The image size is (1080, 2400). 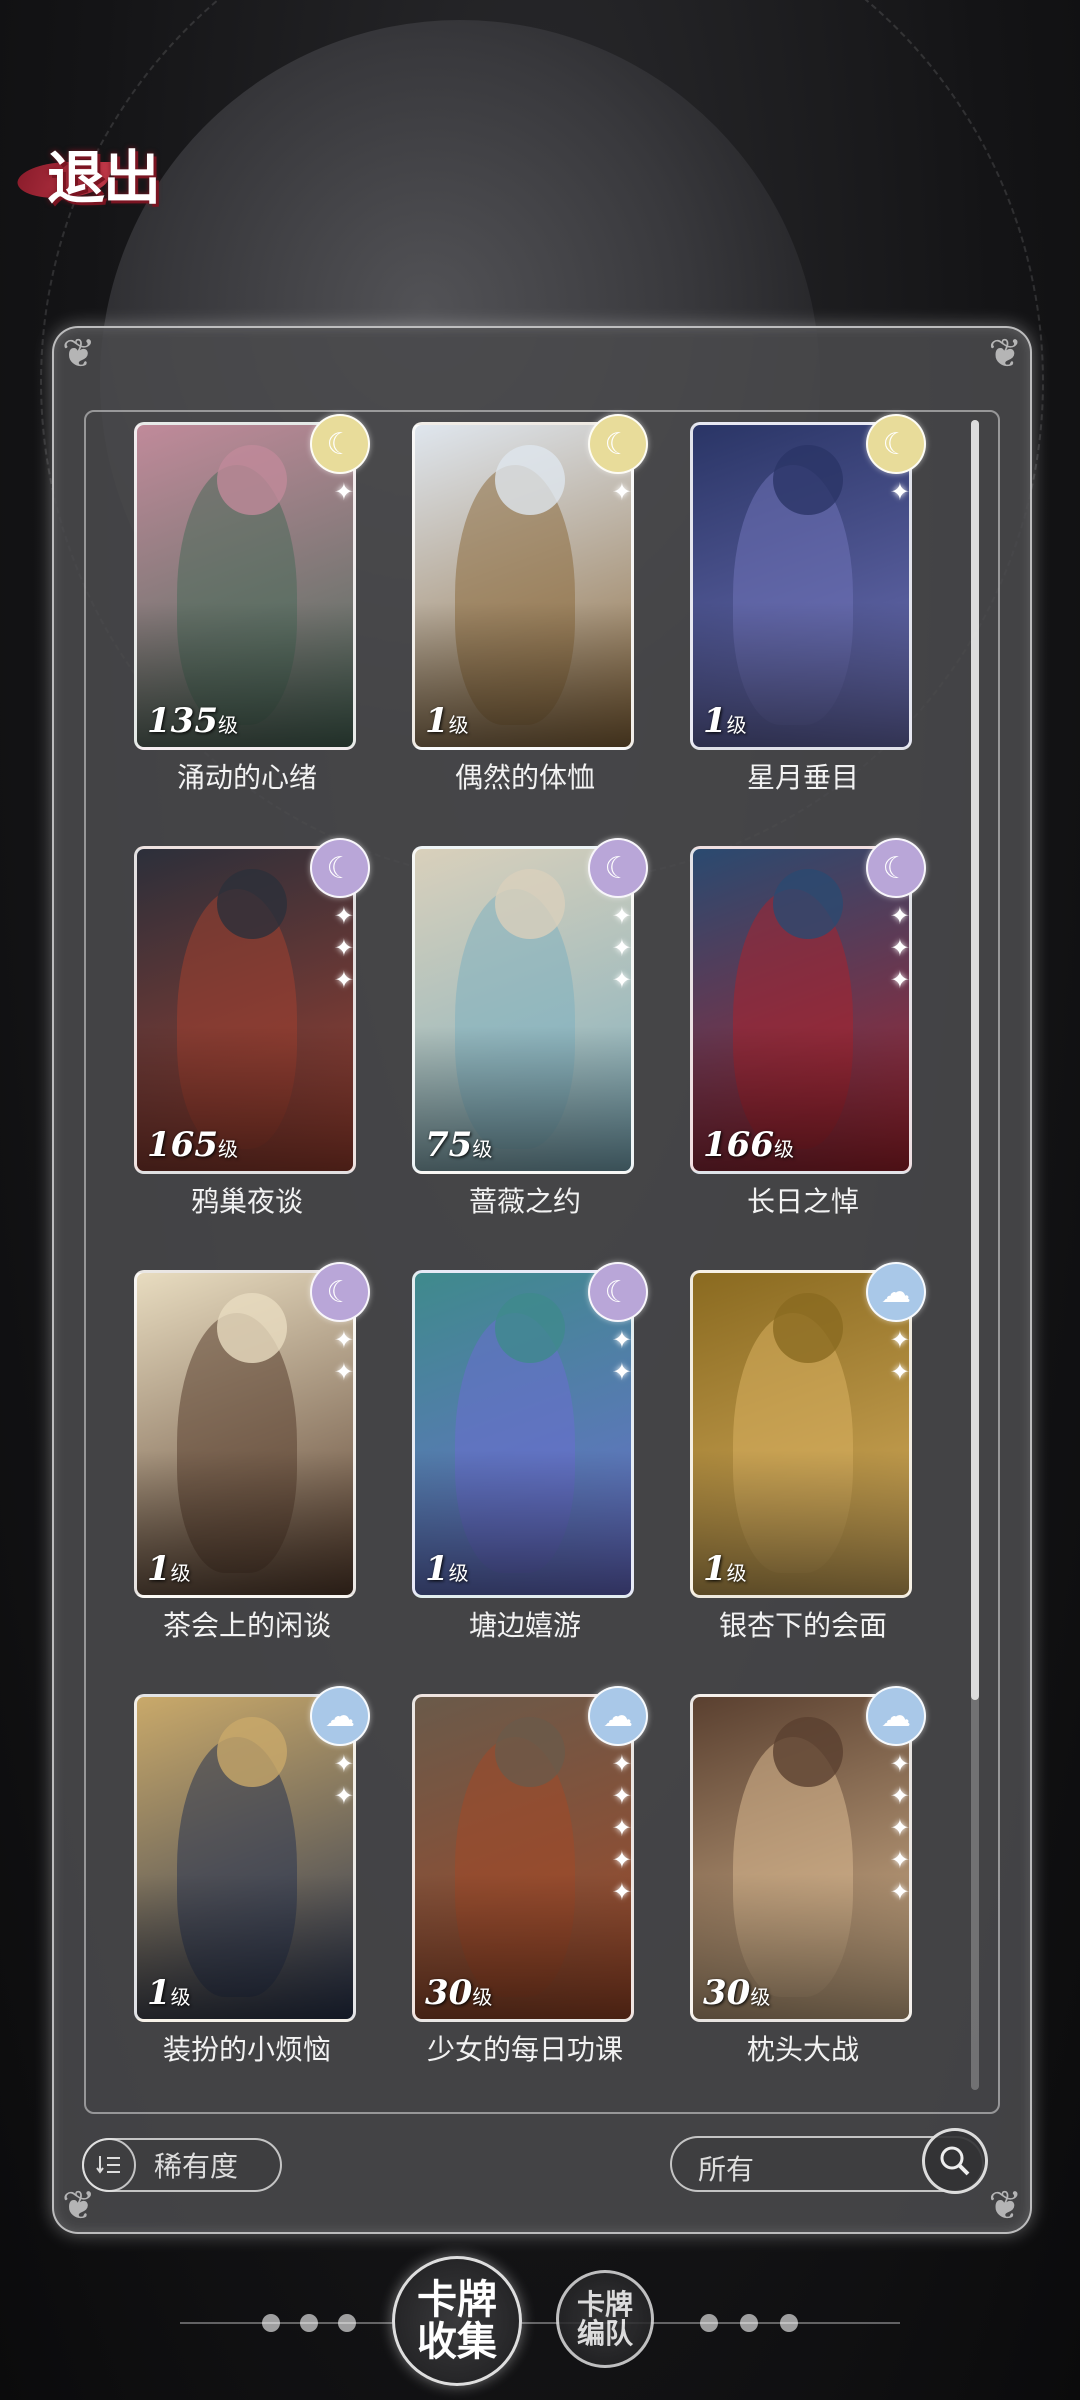 I want to click on card-level-number: 135, so click(x=182, y=721).